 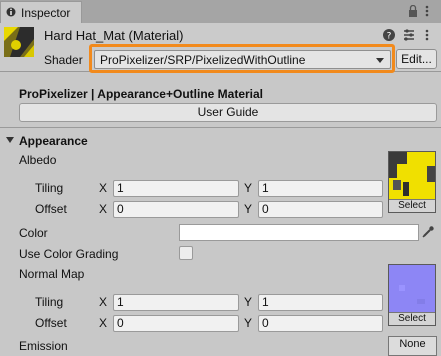 What do you see at coordinates (248, 323) in the screenshot?
I see `normal-offset-y-axis: Y` at bounding box center [248, 323].